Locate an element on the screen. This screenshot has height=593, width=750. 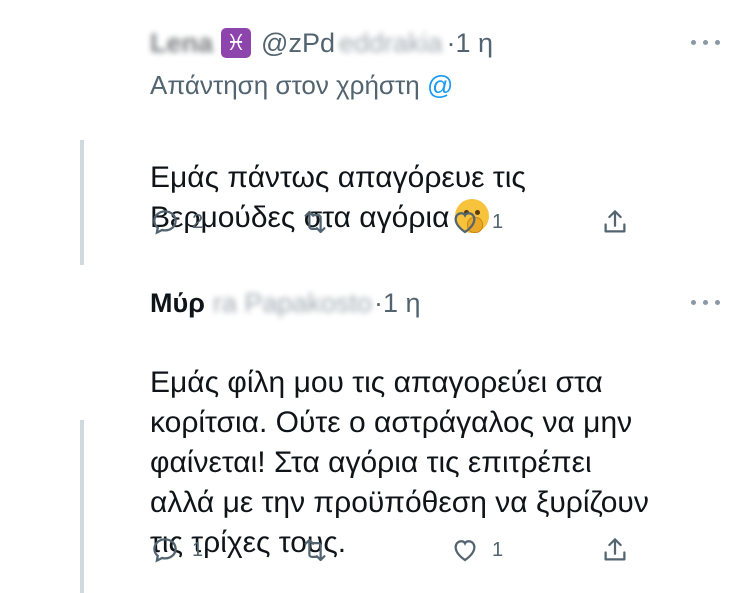
reply-count: 1 is located at coordinates (198, 549).